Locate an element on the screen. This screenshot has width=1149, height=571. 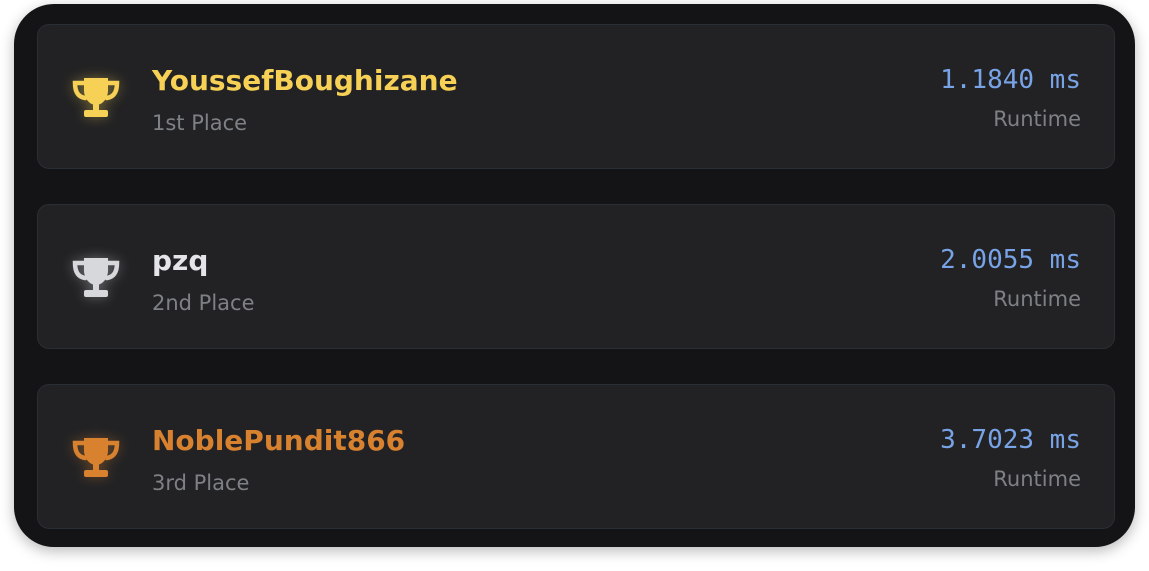
place-label: 1st Place is located at coordinates (200, 123).